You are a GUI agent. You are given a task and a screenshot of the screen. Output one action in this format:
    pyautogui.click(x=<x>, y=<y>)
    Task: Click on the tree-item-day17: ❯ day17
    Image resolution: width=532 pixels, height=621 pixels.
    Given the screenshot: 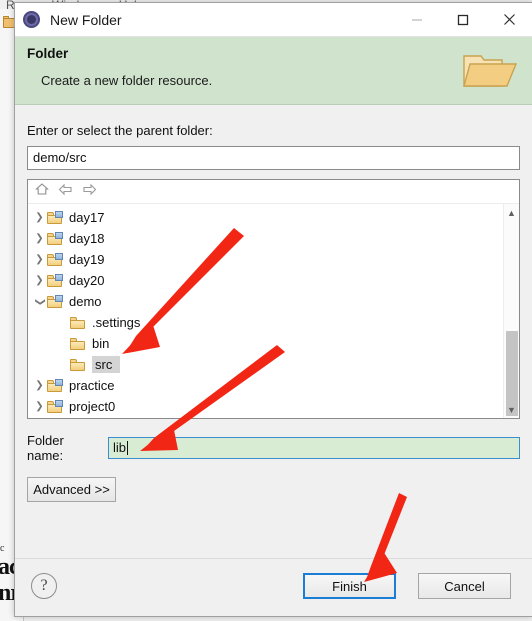 What is the action you would take?
    pyautogui.click(x=273, y=217)
    